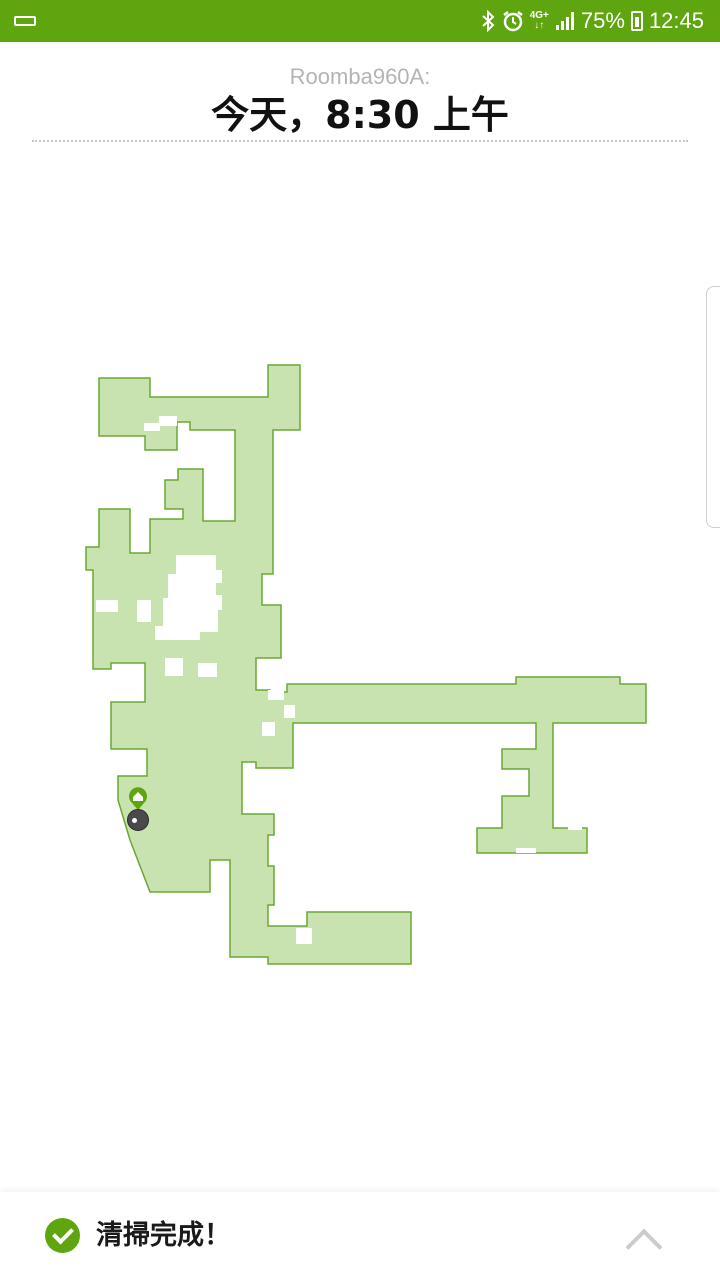 The image size is (720, 1280). I want to click on status-bar-right: 4G+ ↓↑ 75% 12:45, so click(592, 21).